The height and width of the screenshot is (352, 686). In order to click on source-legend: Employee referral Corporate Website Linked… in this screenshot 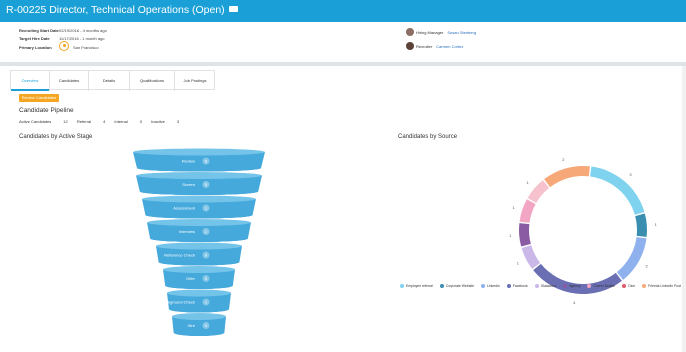, I will do `click(543, 286)`.